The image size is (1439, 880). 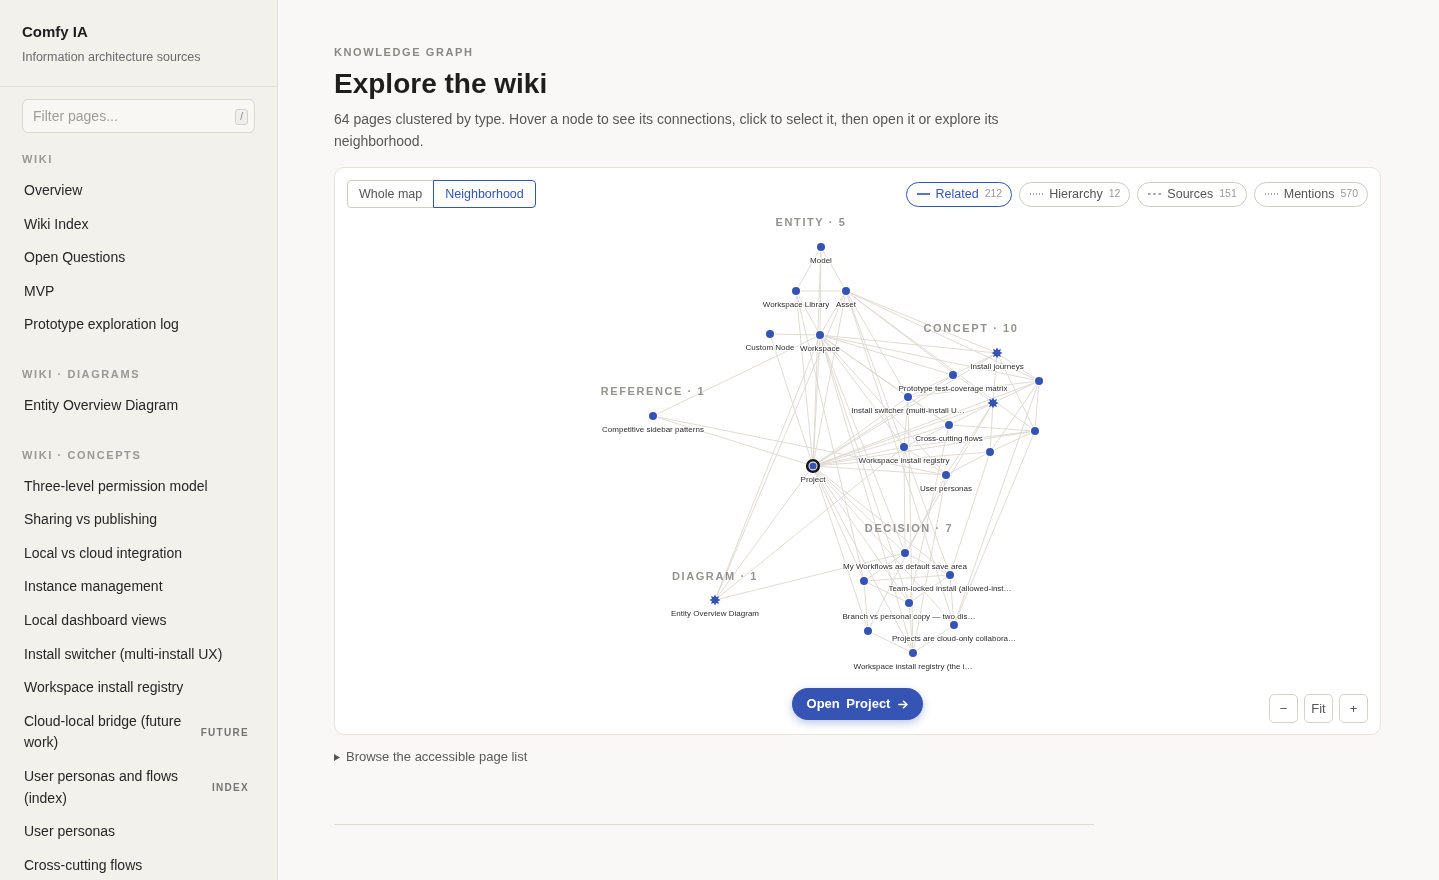 I want to click on section-heading: WIKI · DIAGRAMS, so click(x=82, y=374).